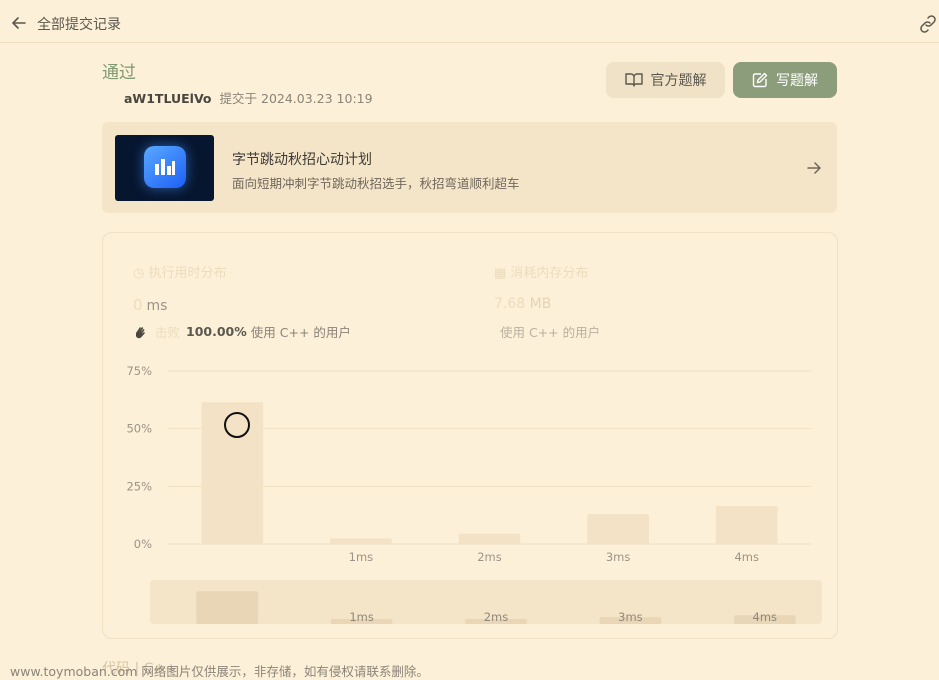 This screenshot has height=680, width=939. What do you see at coordinates (237, 425) in the screenshot?
I see `mouse-cursor` at bounding box center [237, 425].